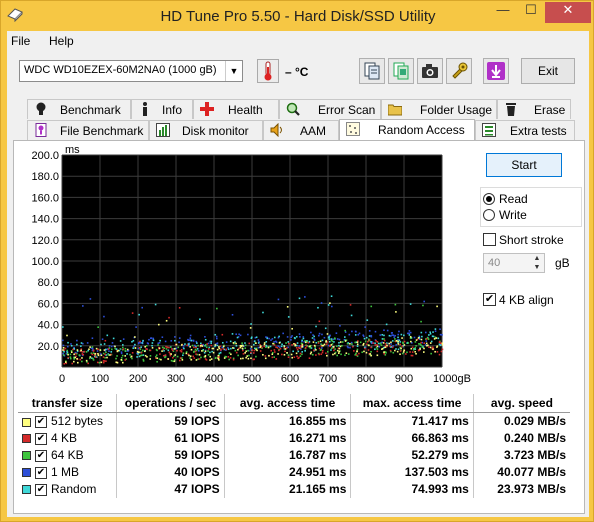 The image size is (594, 522). Describe the element at coordinates (534, 109) in the screenshot. I see `tab-erase: Erase` at that location.